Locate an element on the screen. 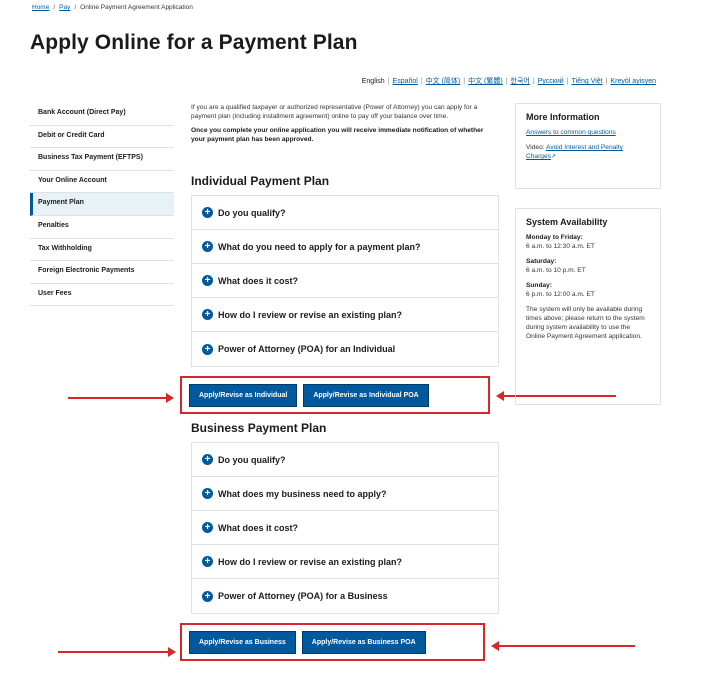 The height and width of the screenshot is (676, 720). sidebar-item-tax-withholding: Tax Withholding is located at coordinates (102, 250).